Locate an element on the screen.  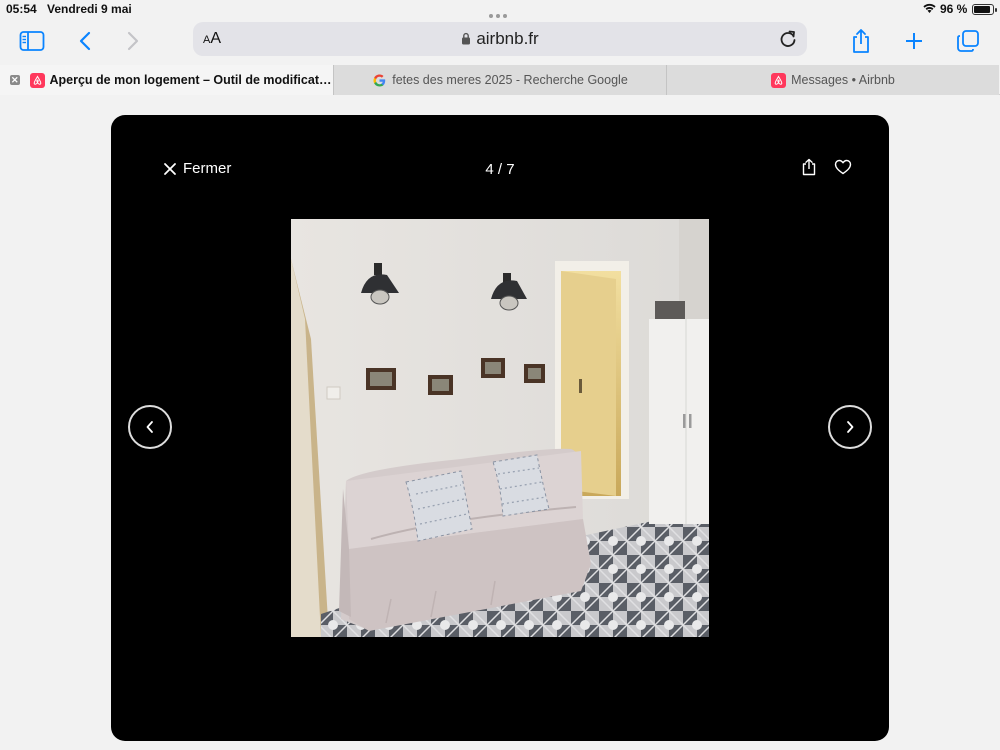
battery-icon is located at coordinates (984, 9).